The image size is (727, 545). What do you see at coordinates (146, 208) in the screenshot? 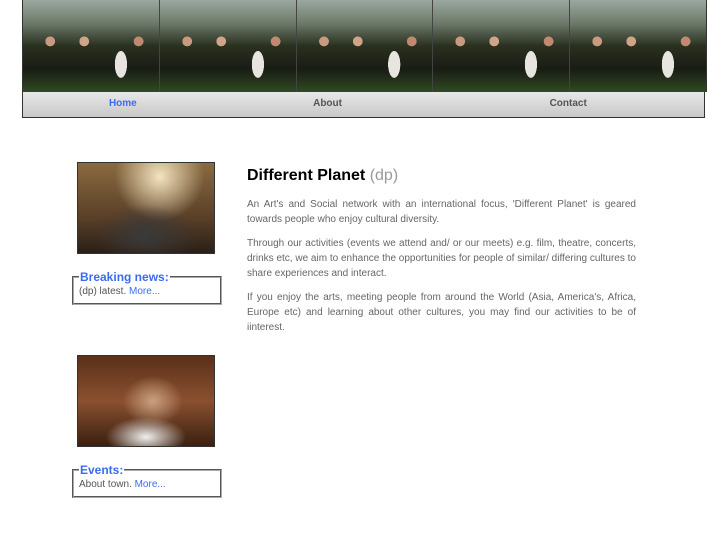
I see `breaking-news-photo` at bounding box center [146, 208].